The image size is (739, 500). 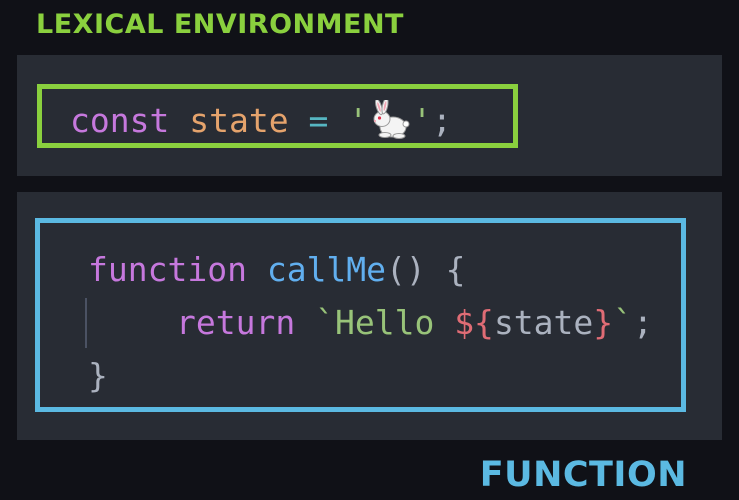 I want to click on function-name: callMe, so click(x=326, y=269).